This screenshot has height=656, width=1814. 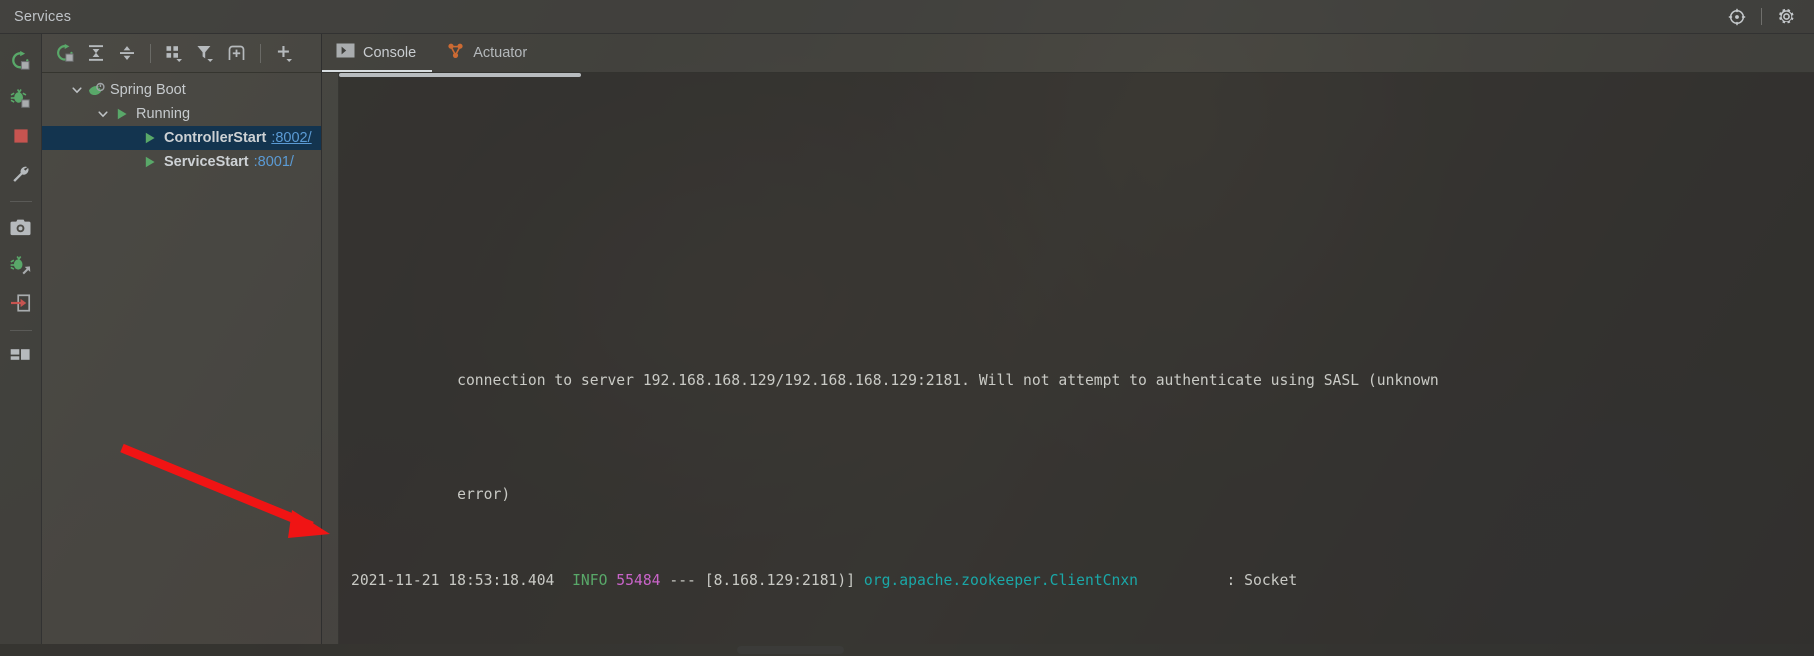 I want to click on collapse-all-button, so click(x=126, y=53).